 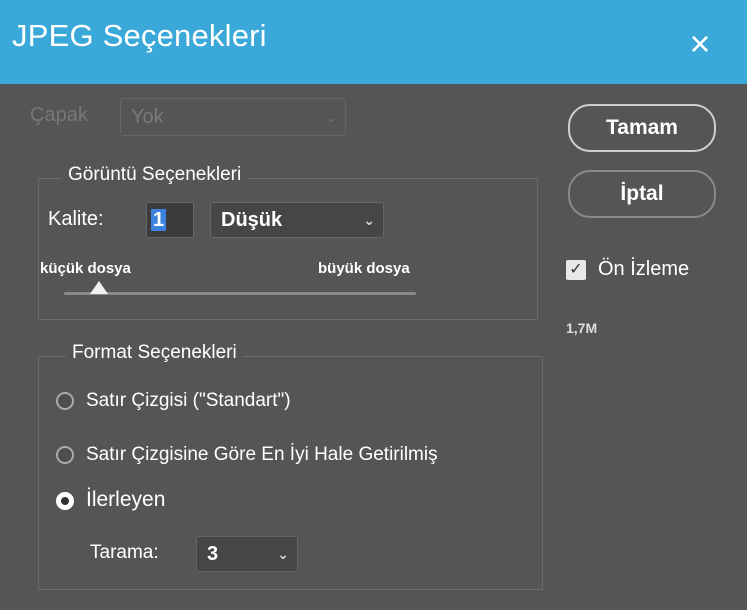 What do you see at coordinates (642, 128) in the screenshot?
I see `ok-button: Tamam` at bounding box center [642, 128].